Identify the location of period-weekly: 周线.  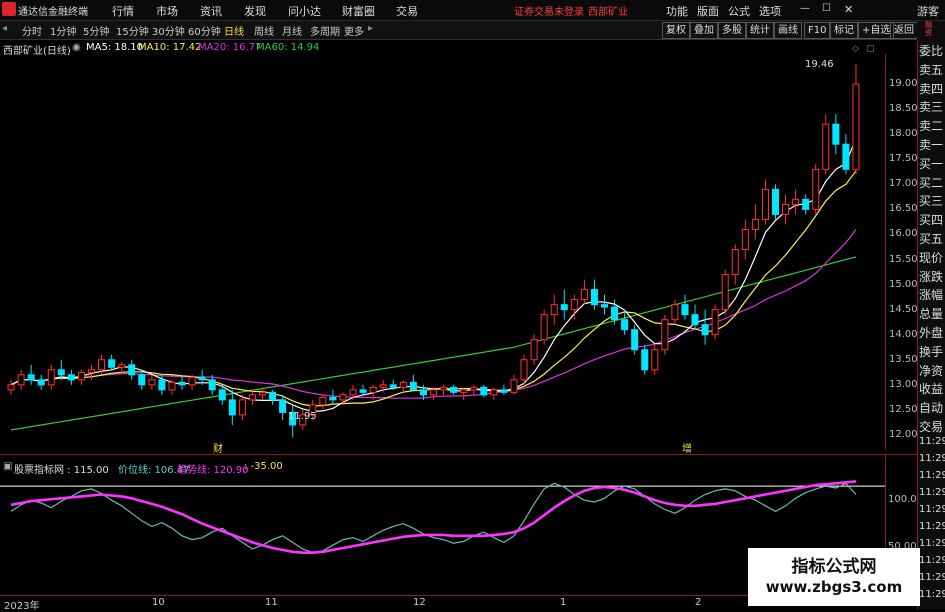
(264, 30).